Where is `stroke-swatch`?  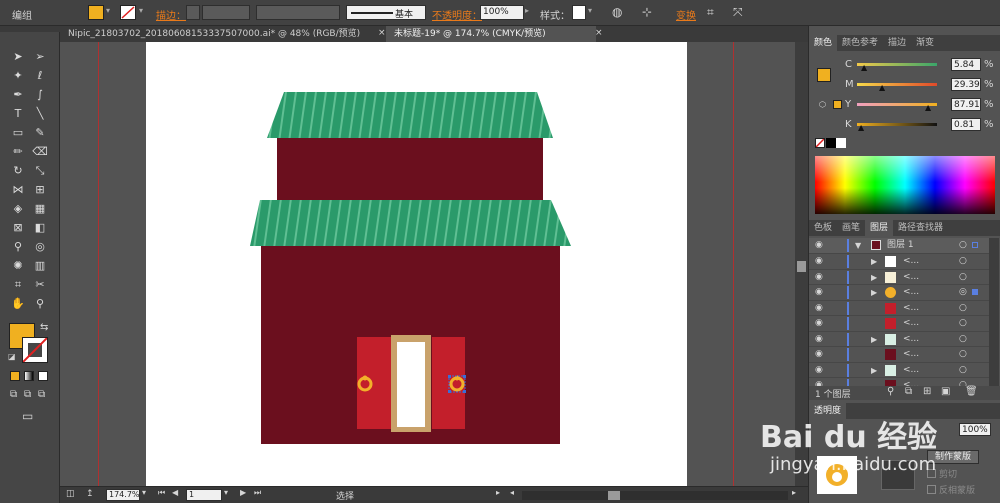 stroke-swatch is located at coordinates (128, 12).